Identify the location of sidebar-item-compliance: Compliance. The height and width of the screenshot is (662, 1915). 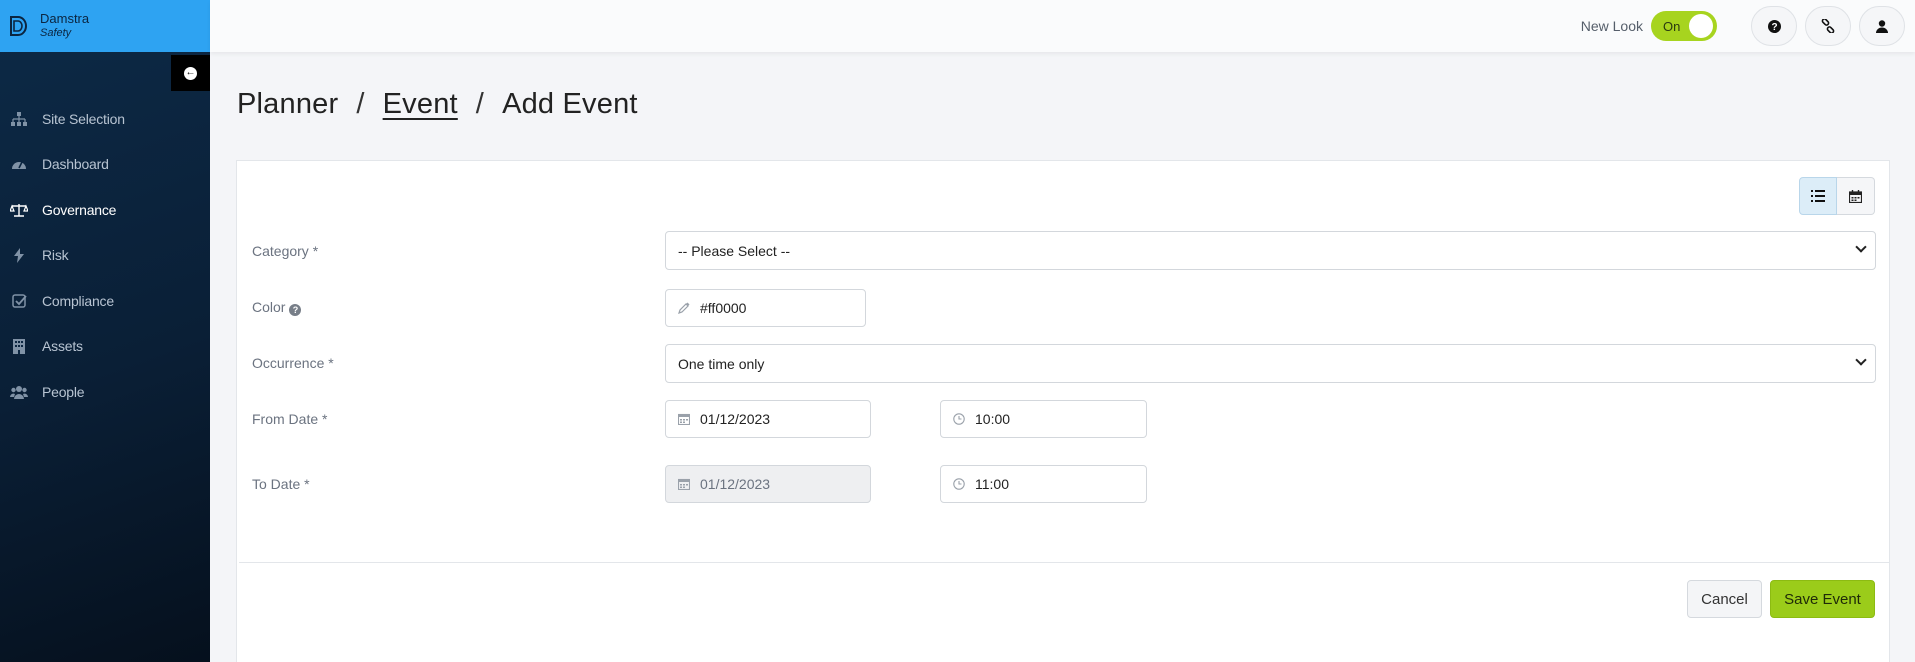
(105, 301).